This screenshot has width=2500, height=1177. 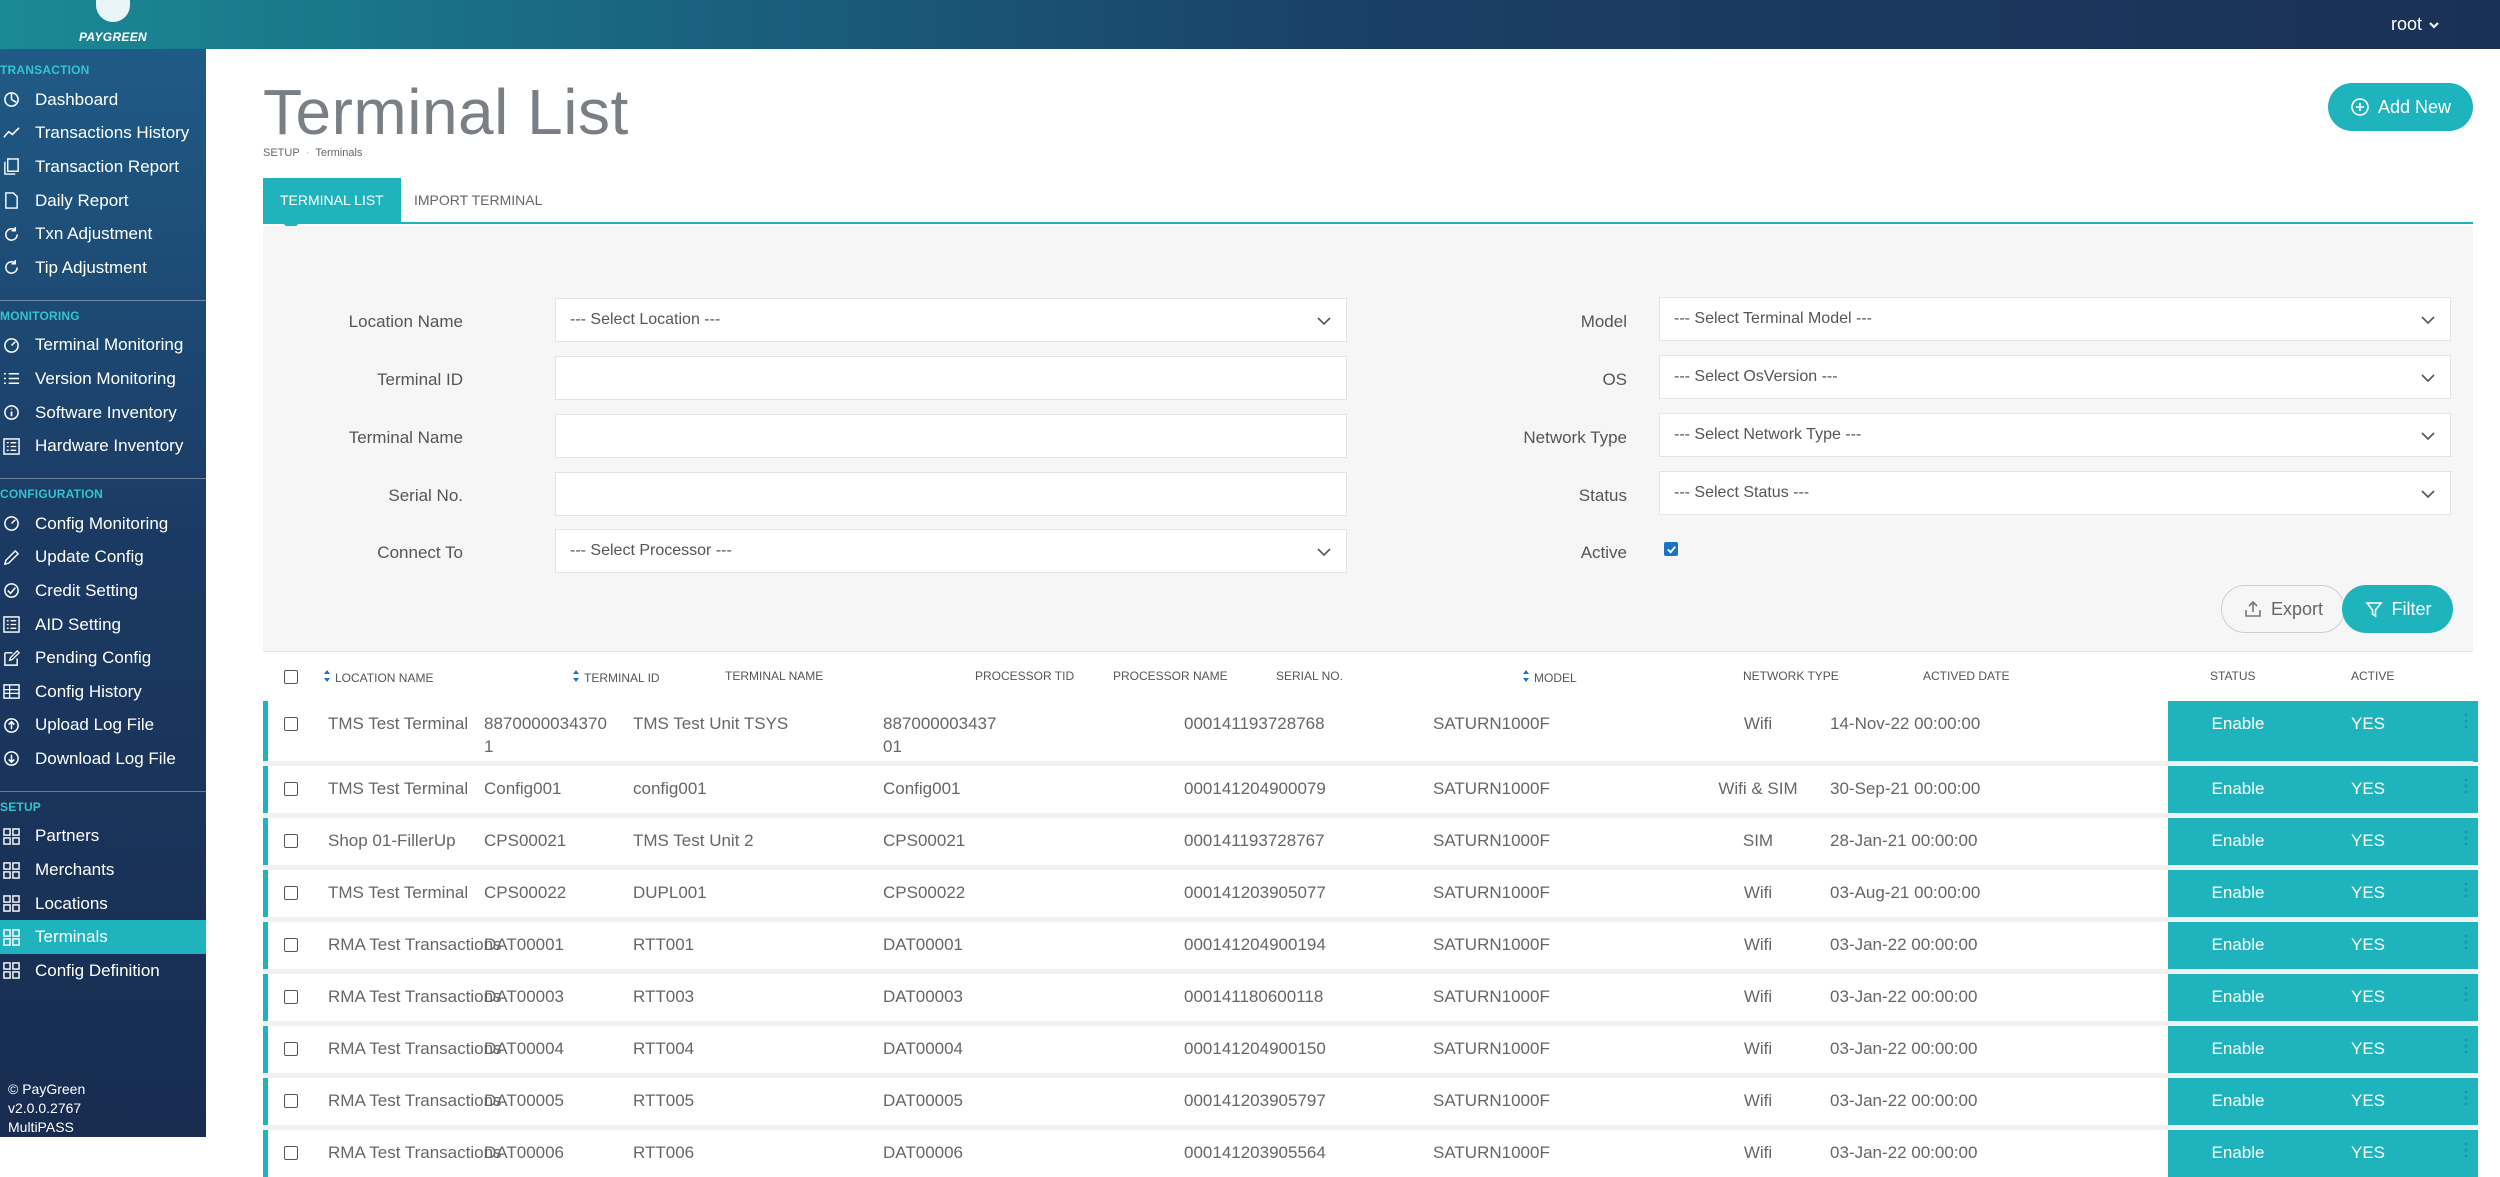 I want to click on location-select: --- Select Location ---, so click(x=951, y=320).